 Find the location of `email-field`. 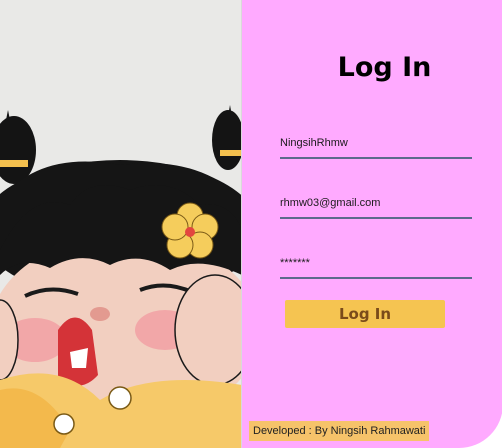

email-field is located at coordinates (376, 201).